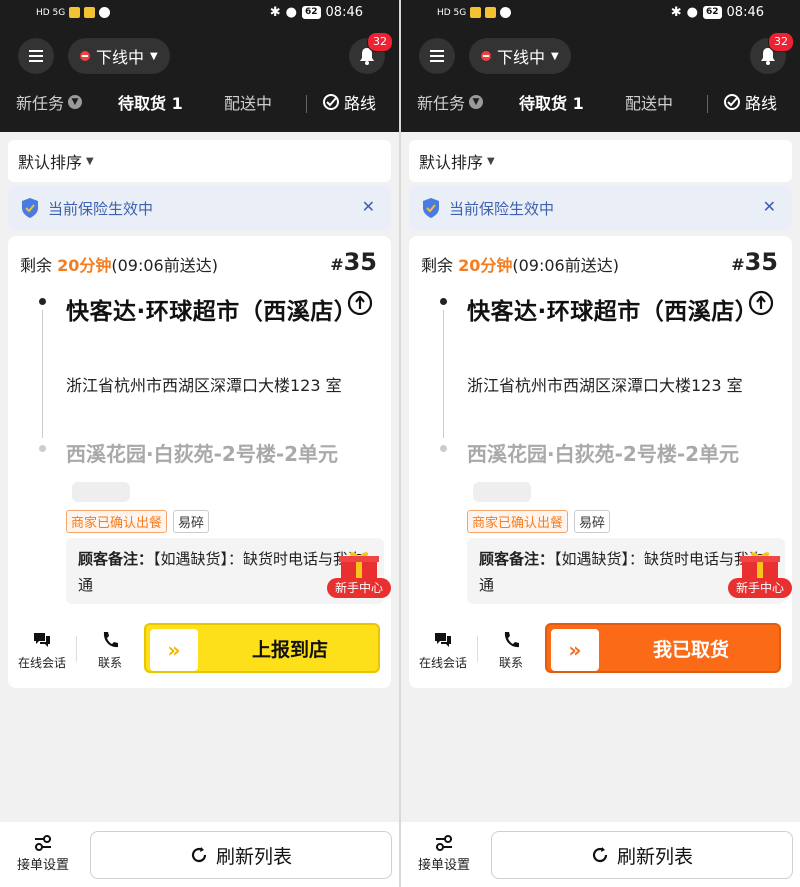 This screenshot has width=800, height=887. Describe the element at coordinates (306, 104) in the screenshot. I see `tab-divider` at that location.